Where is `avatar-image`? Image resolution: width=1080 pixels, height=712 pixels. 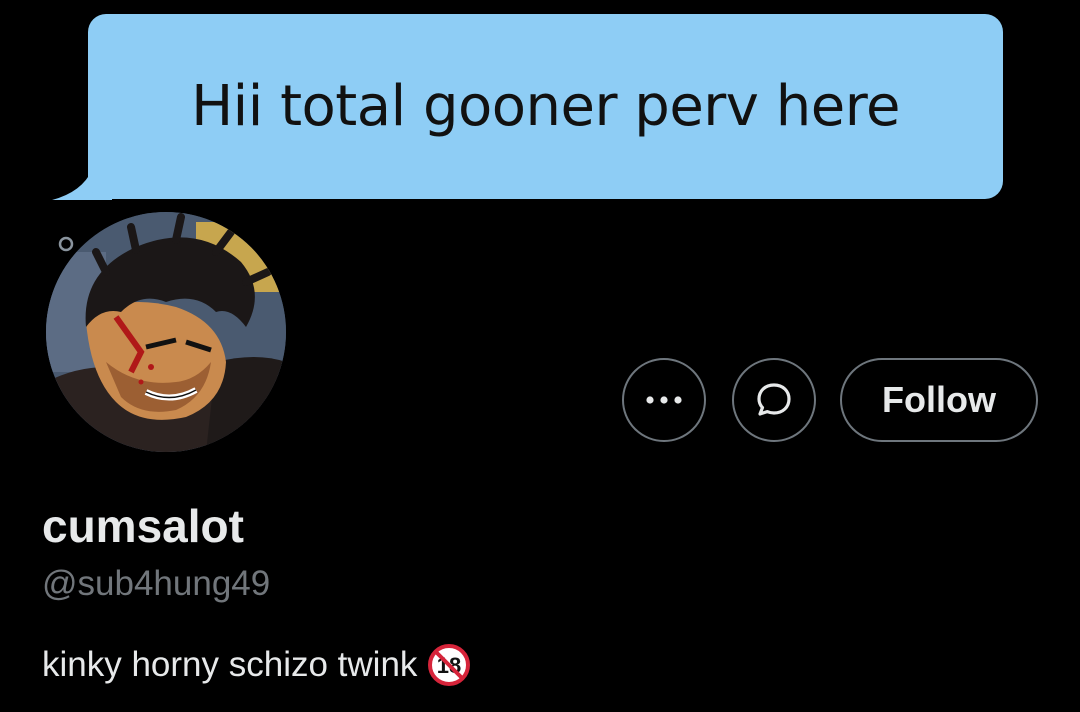
avatar-image is located at coordinates (166, 332).